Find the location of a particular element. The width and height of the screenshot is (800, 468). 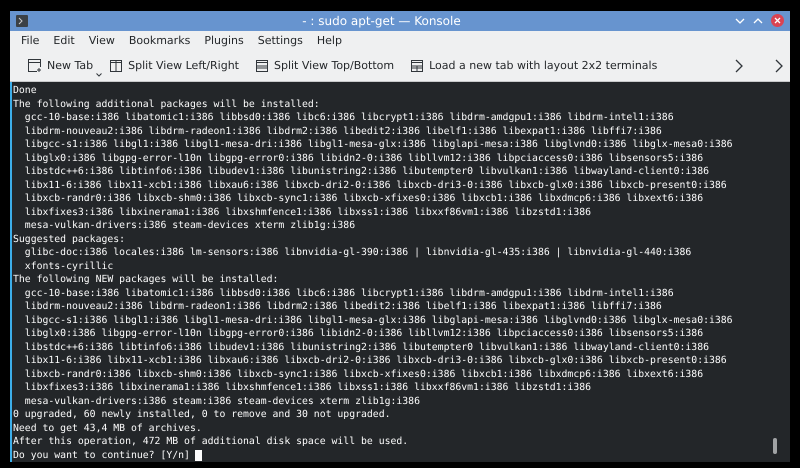

terminal-line: The following NEW packages will be installed: is located at coordinates (145, 279).